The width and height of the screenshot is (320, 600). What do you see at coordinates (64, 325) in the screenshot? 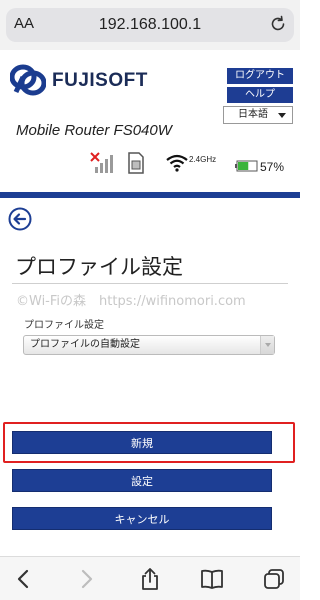
I see `profile-setting-label: プロファイル設定` at bounding box center [64, 325].